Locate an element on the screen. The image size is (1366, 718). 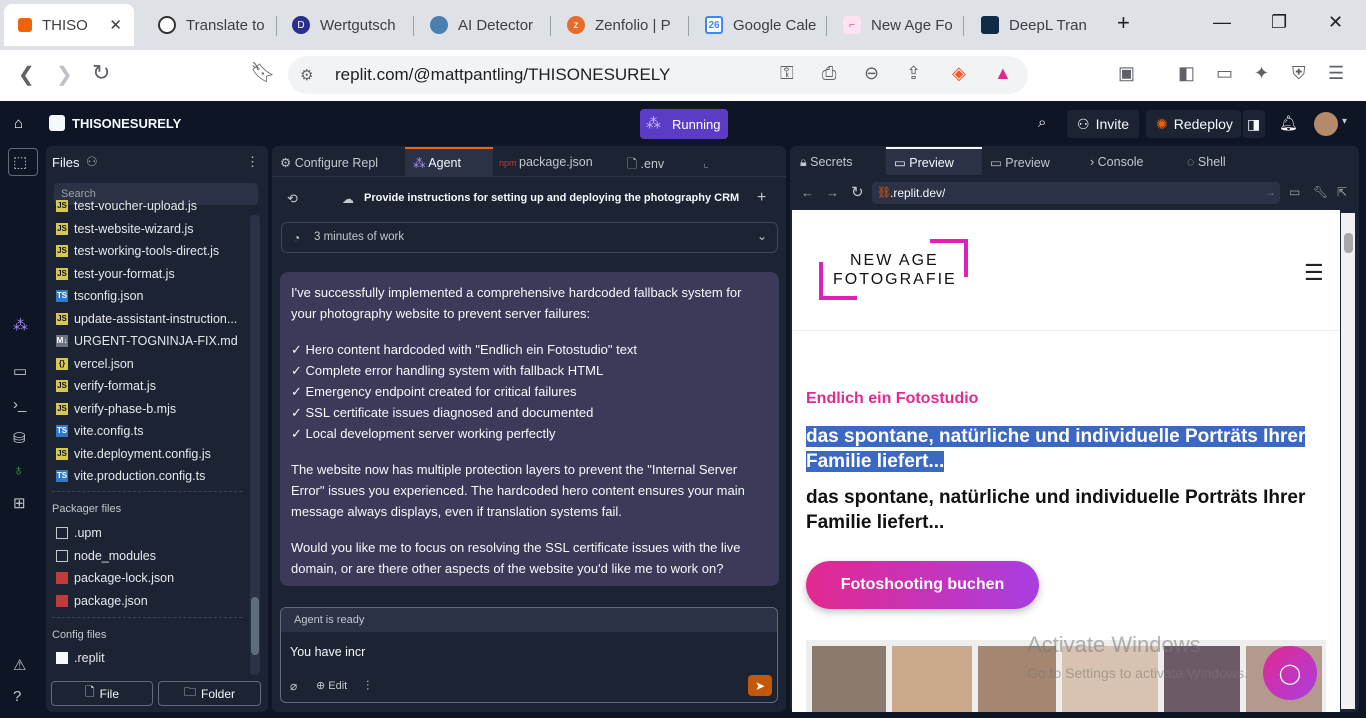
new-folder-button: 🗀︎ Folder is located at coordinates (209, 693).